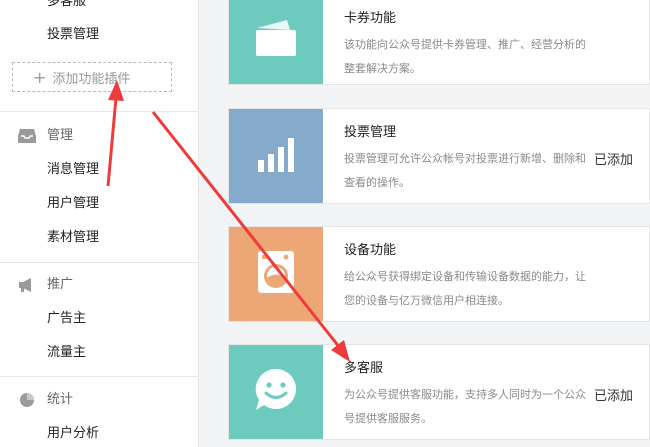  I want to click on section-header-manage: 管理, so click(45, 136).